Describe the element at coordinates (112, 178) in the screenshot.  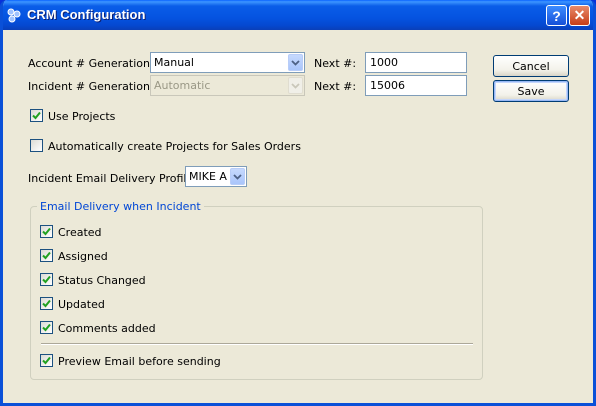
I see `email-profile-label: Incident Email Delivery Profile:` at that location.